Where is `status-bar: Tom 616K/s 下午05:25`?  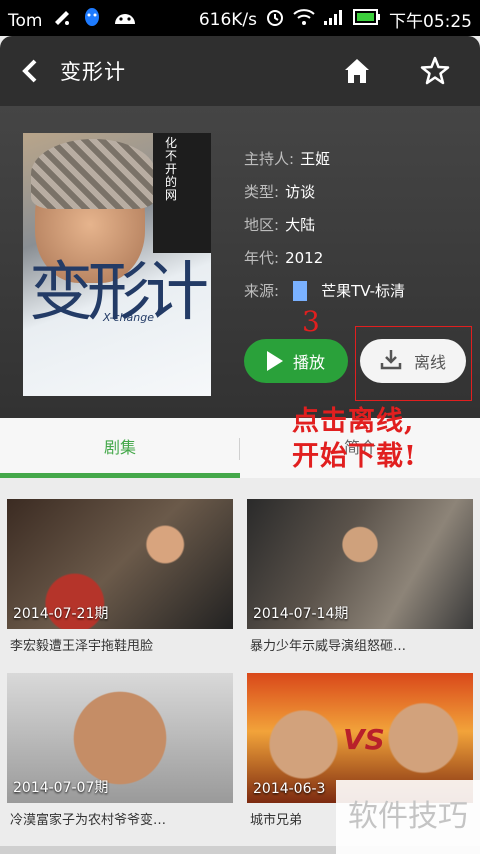
status-bar: Tom 616K/s 下午05:25 is located at coordinates (240, 18).